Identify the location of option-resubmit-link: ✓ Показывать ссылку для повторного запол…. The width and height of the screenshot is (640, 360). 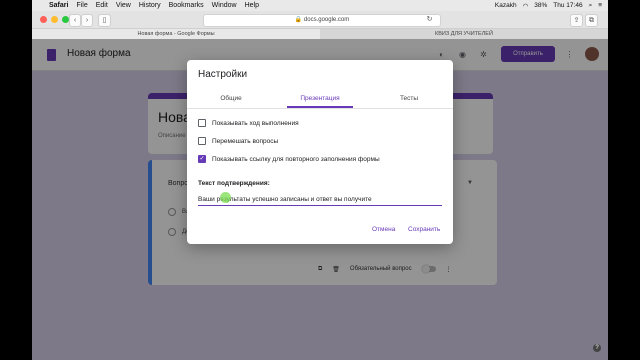
(289, 159).